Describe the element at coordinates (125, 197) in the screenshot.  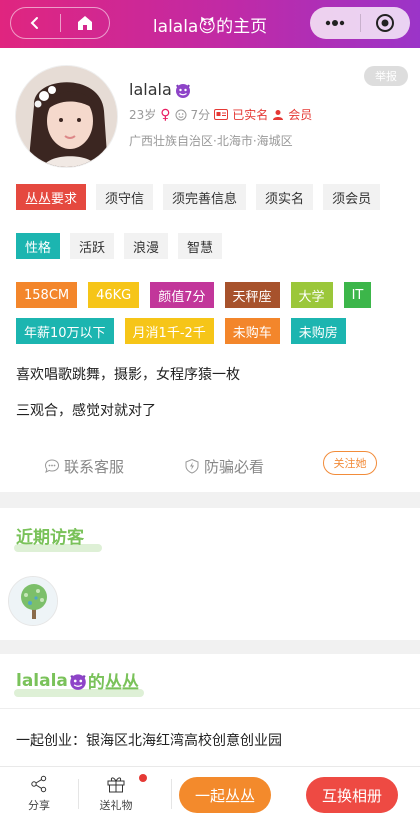
I see `requirement-tag: 须守信` at that location.